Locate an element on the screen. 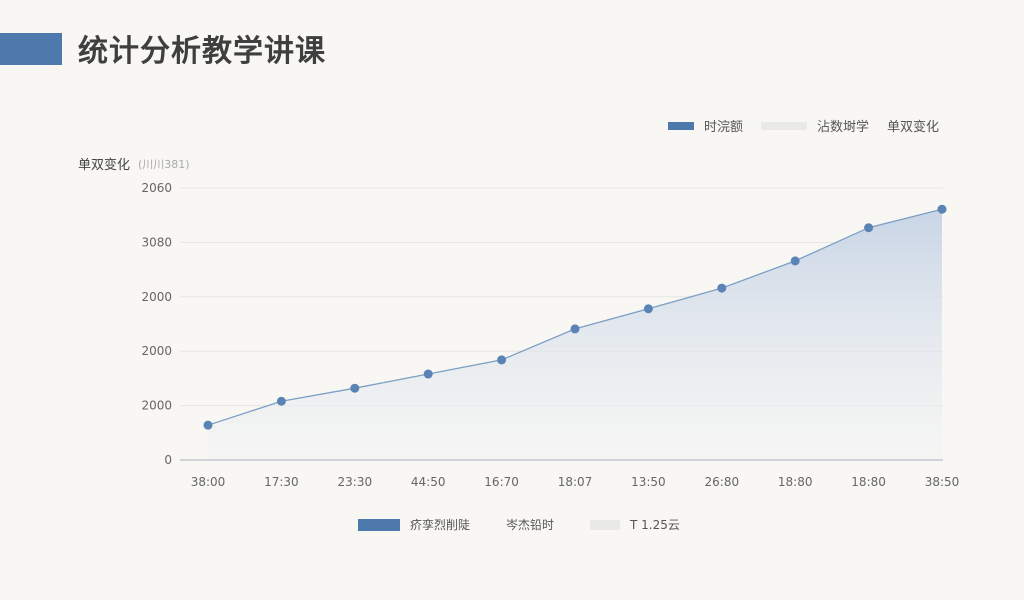 The image size is (1024, 600). bottom-legend-label-1: 疥孪烈削陡 is located at coordinates (440, 525).